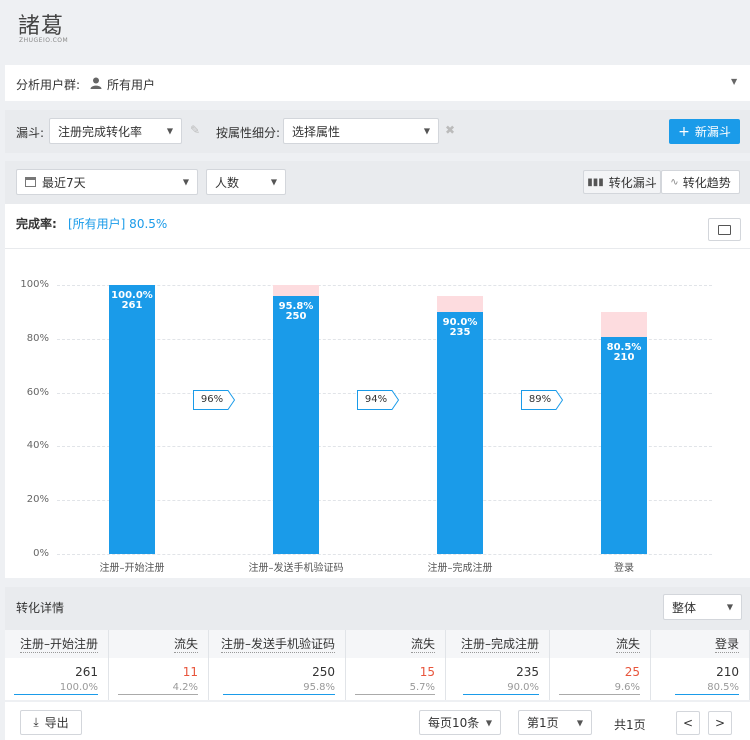 This screenshot has height=740, width=750. I want to click on x-tick-label: 注册–完成注册, so click(460, 568).